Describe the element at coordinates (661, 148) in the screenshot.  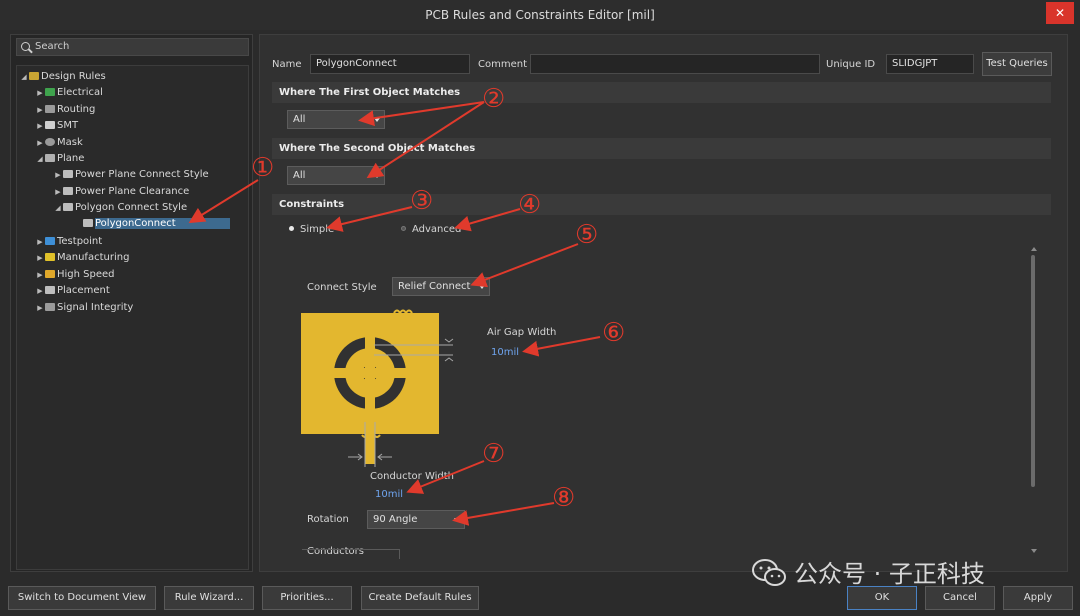
I see `second-match-section-header: Where The Second Object Matches` at that location.